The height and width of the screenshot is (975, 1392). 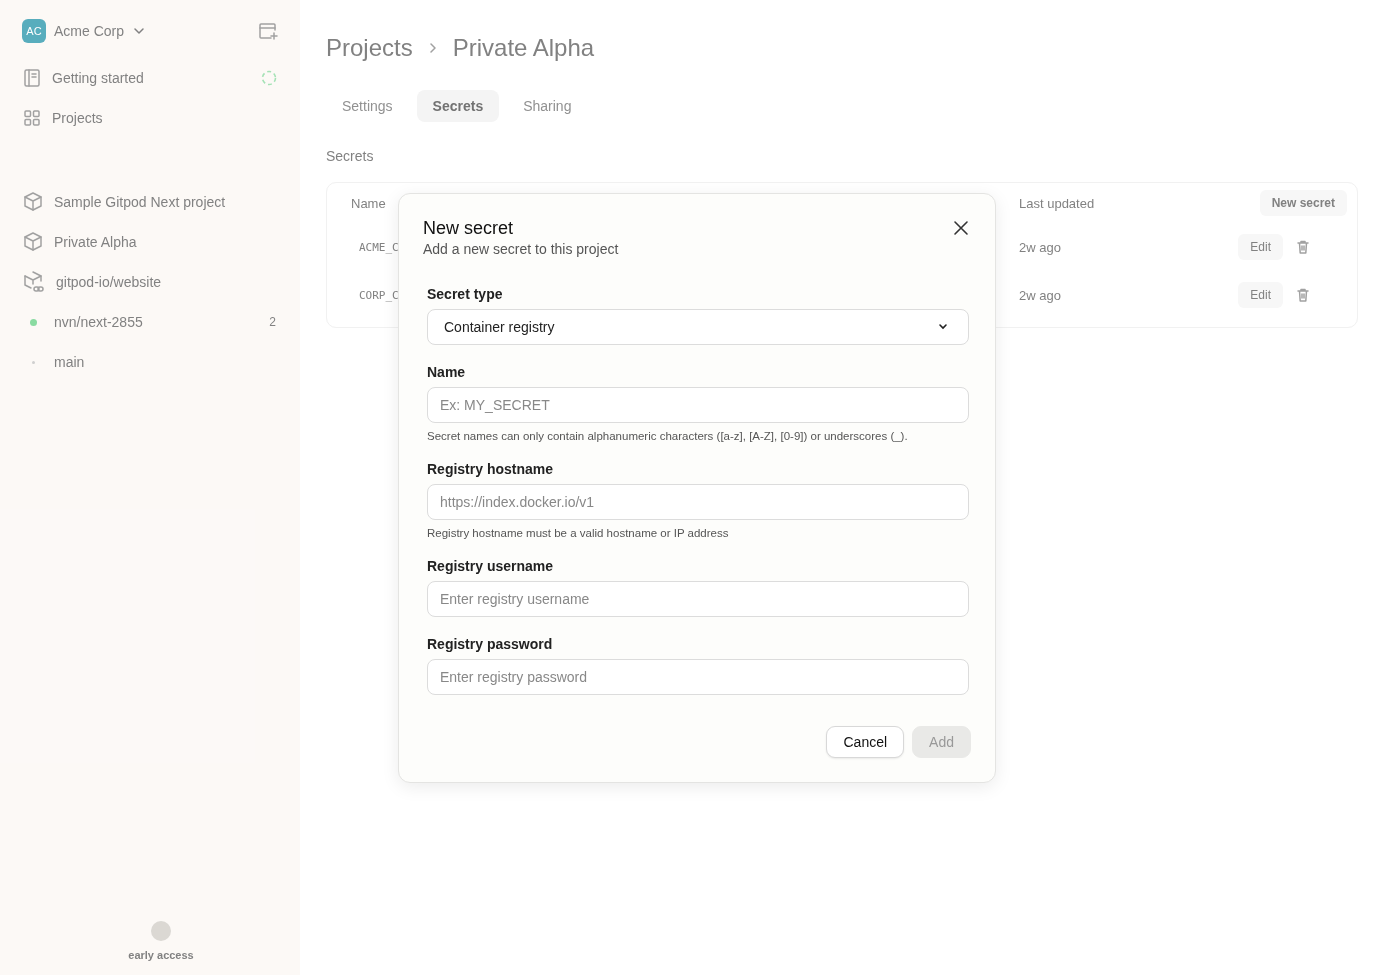 I want to click on close-icon, so click(x=961, y=228).